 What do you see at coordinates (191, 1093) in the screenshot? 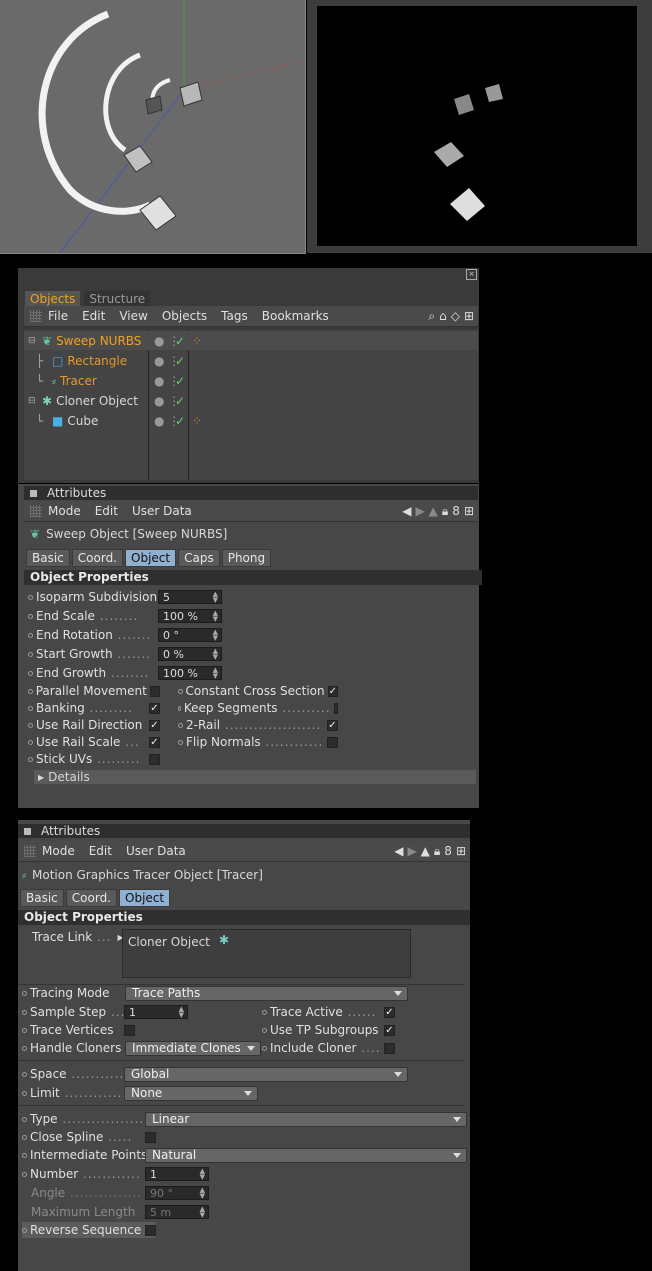
I see `limit-dropdown: None` at bounding box center [191, 1093].